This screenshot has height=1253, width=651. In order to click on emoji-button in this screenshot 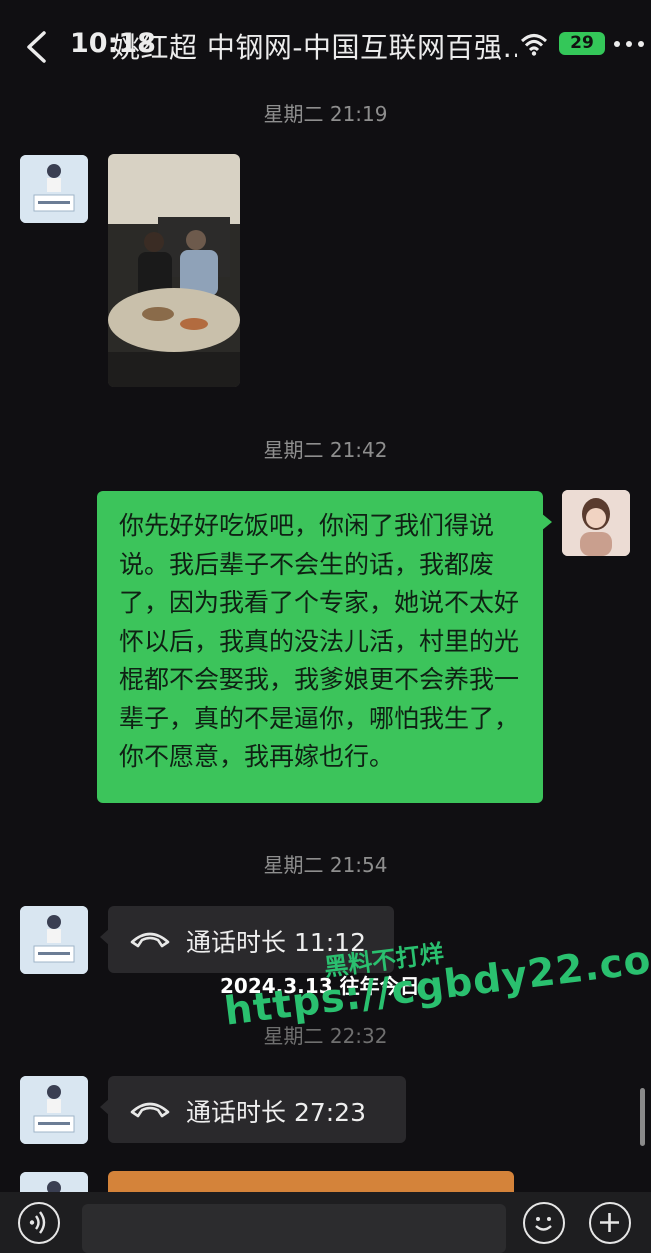, I will do `click(544, 1223)`.